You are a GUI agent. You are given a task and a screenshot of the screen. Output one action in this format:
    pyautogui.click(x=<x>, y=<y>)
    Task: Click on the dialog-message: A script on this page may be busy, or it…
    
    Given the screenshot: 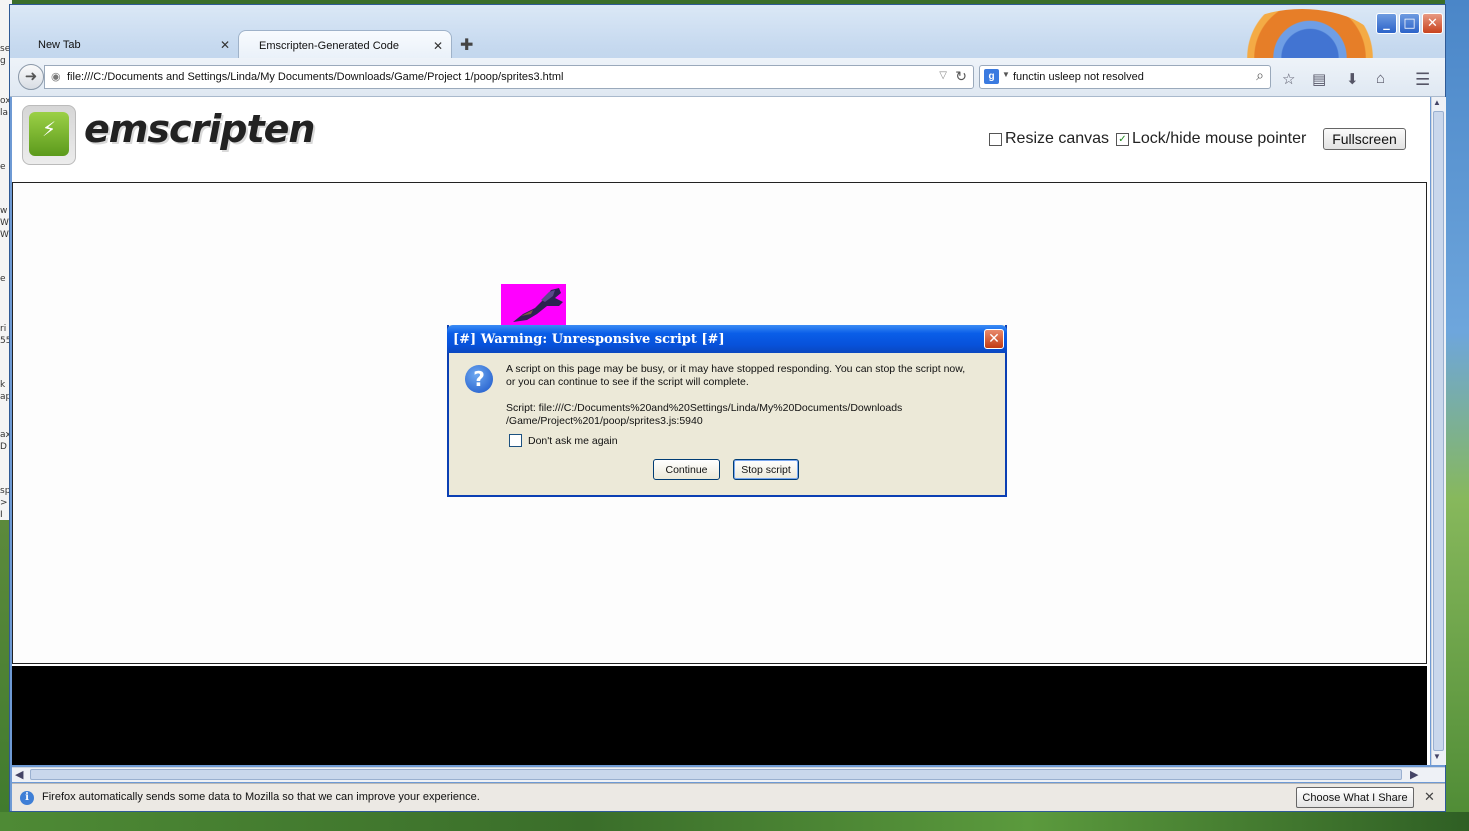 What is the action you would take?
    pyautogui.click(x=751, y=376)
    